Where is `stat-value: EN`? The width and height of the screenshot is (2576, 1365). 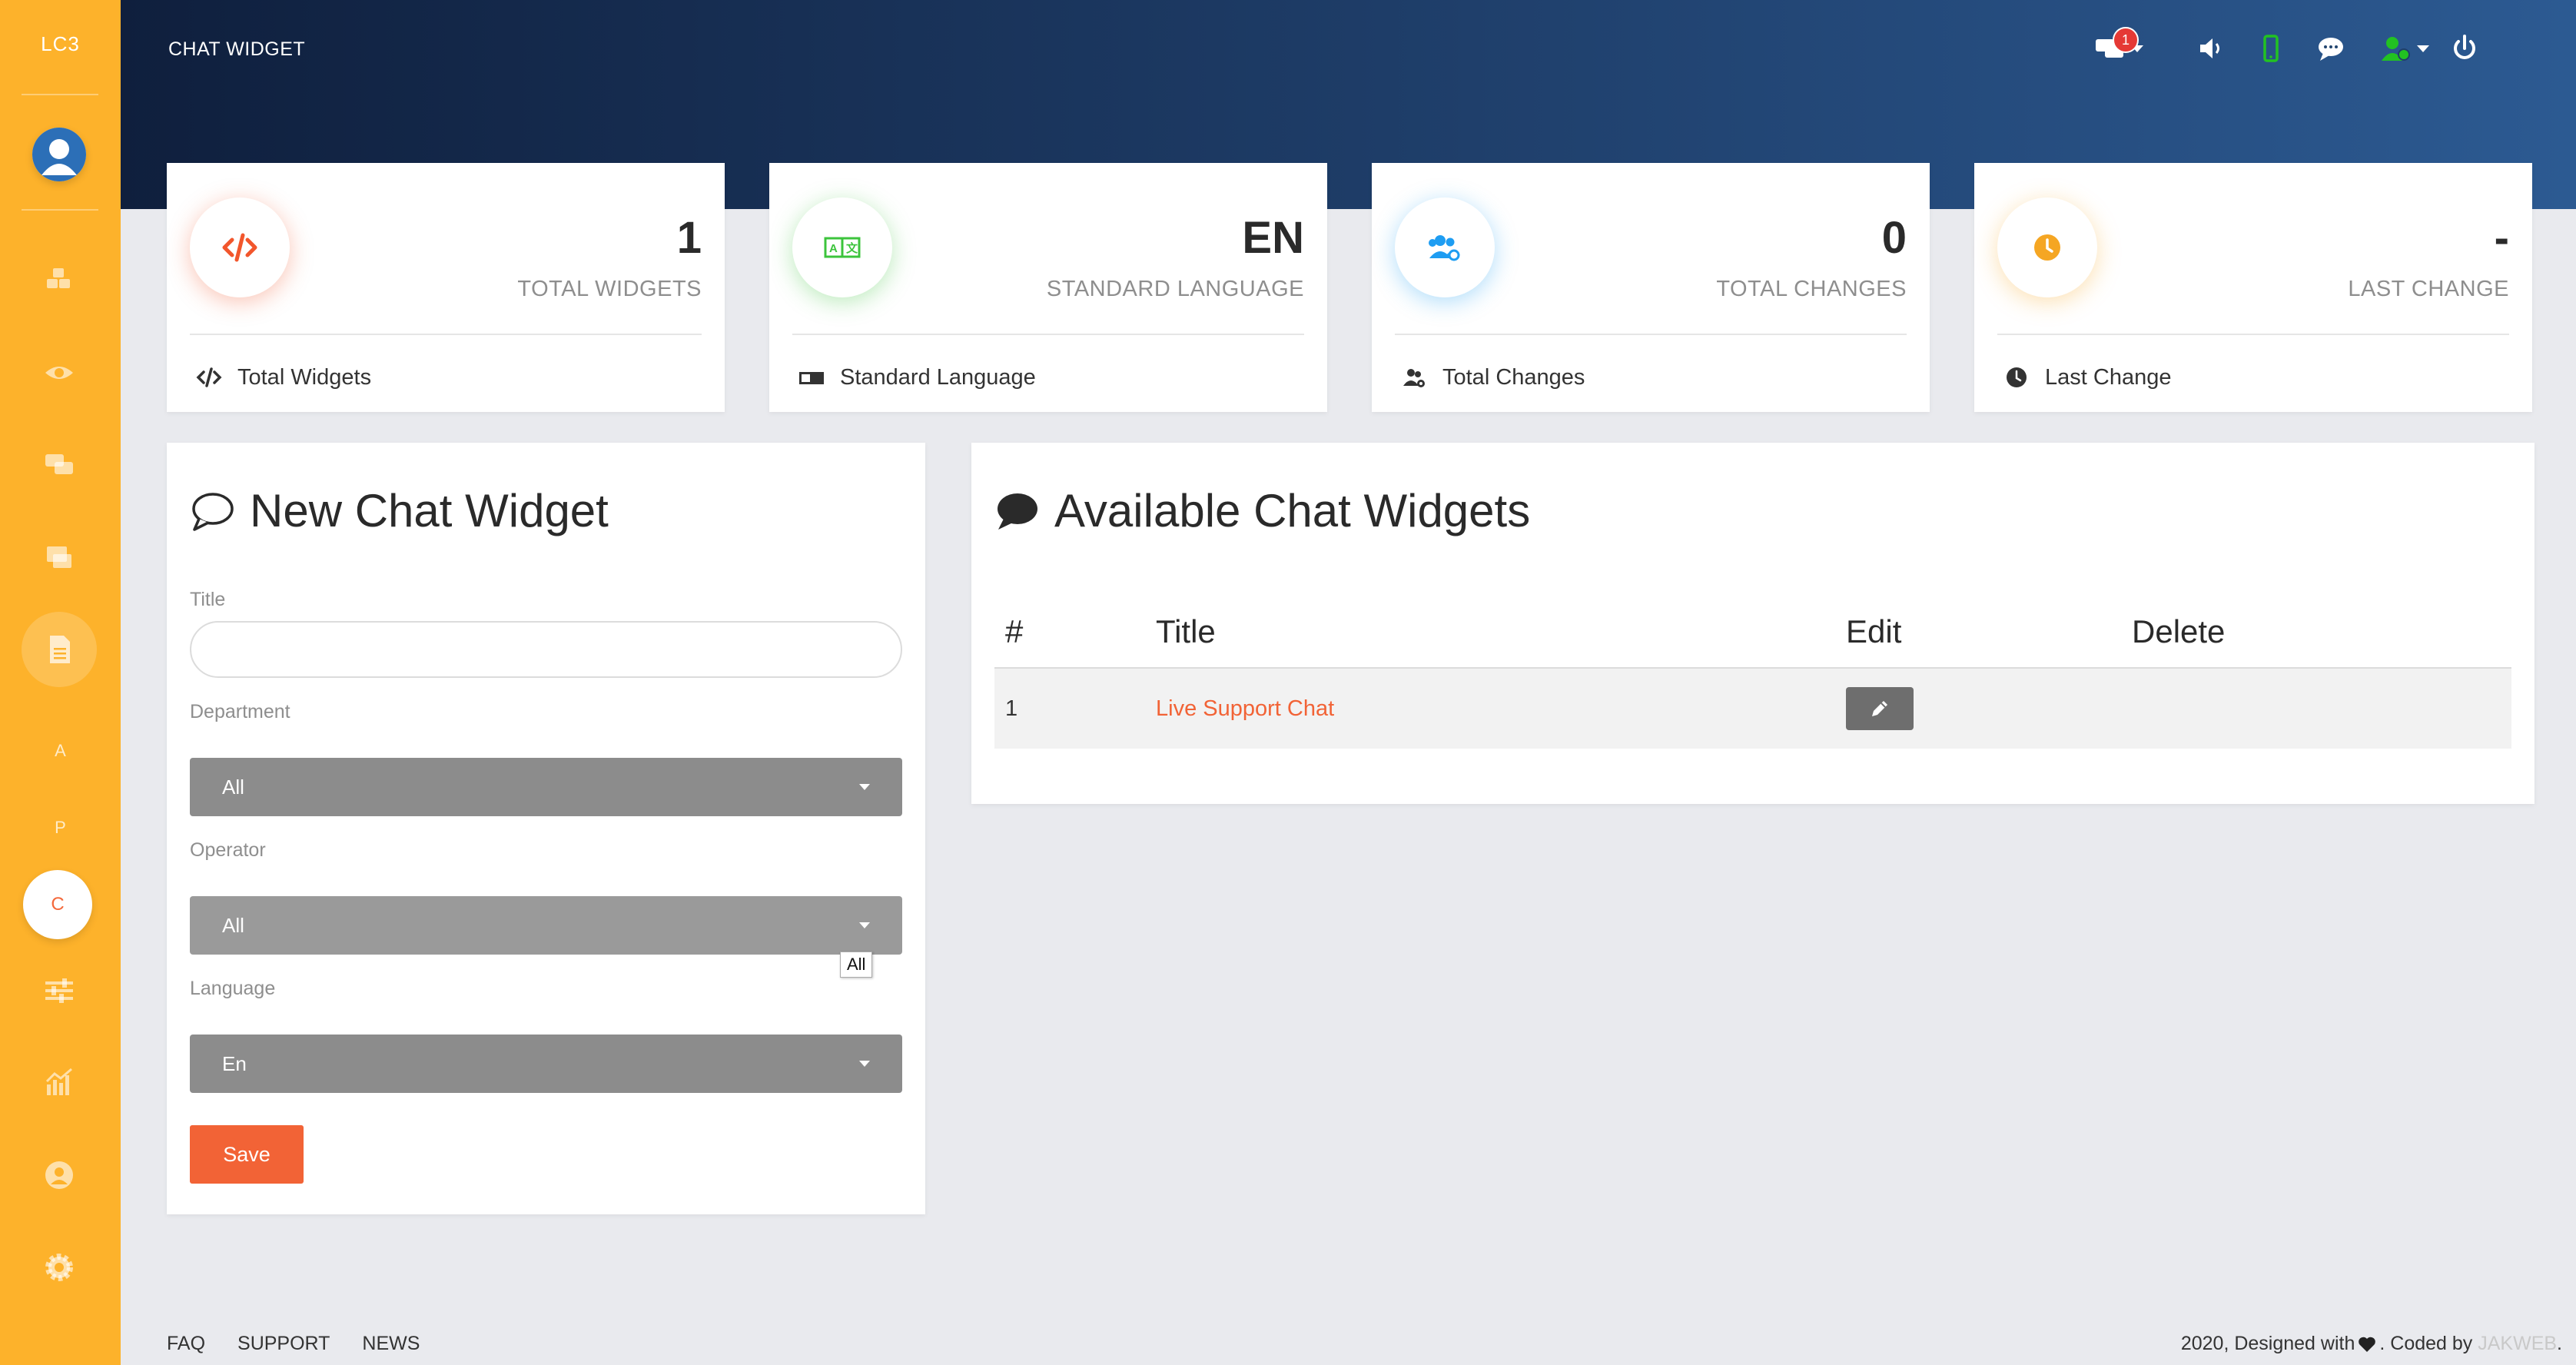
stat-value: EN is located at coordinates (1273, 238).